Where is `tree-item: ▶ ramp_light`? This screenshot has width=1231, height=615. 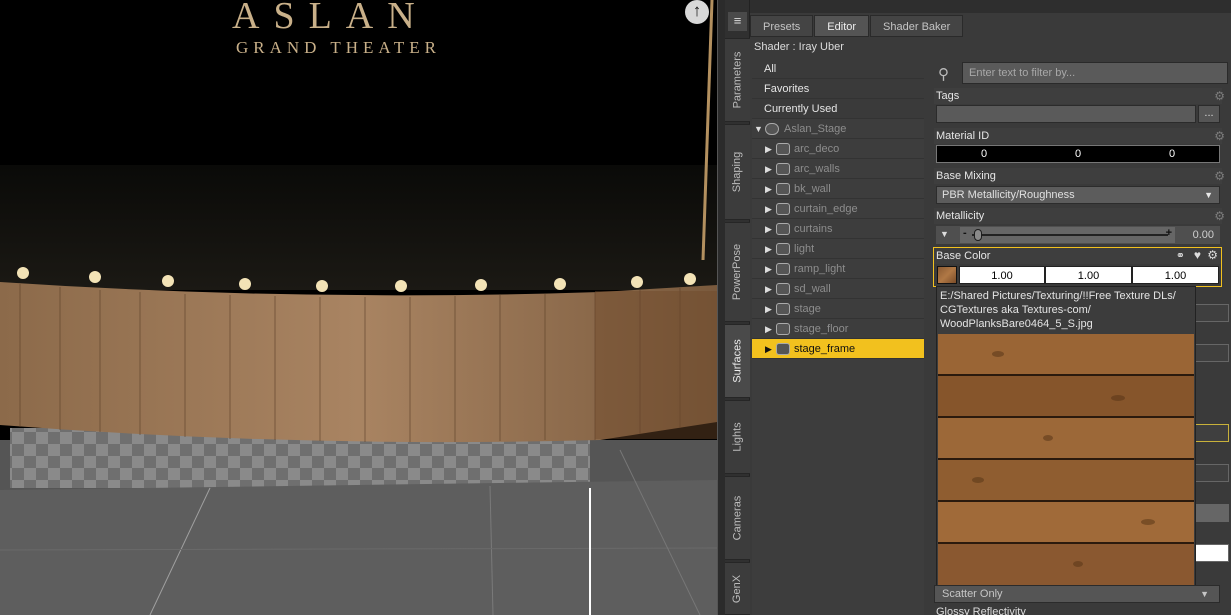
tree-item: ▶ ramp_light is located at coordinates (838, 269).